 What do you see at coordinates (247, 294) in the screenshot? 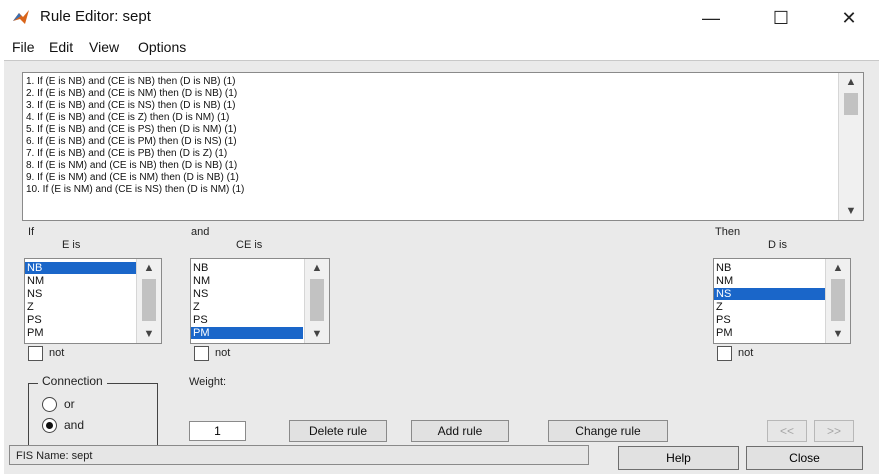
I see `ce-option: NS` at bounding box center [247, 294].